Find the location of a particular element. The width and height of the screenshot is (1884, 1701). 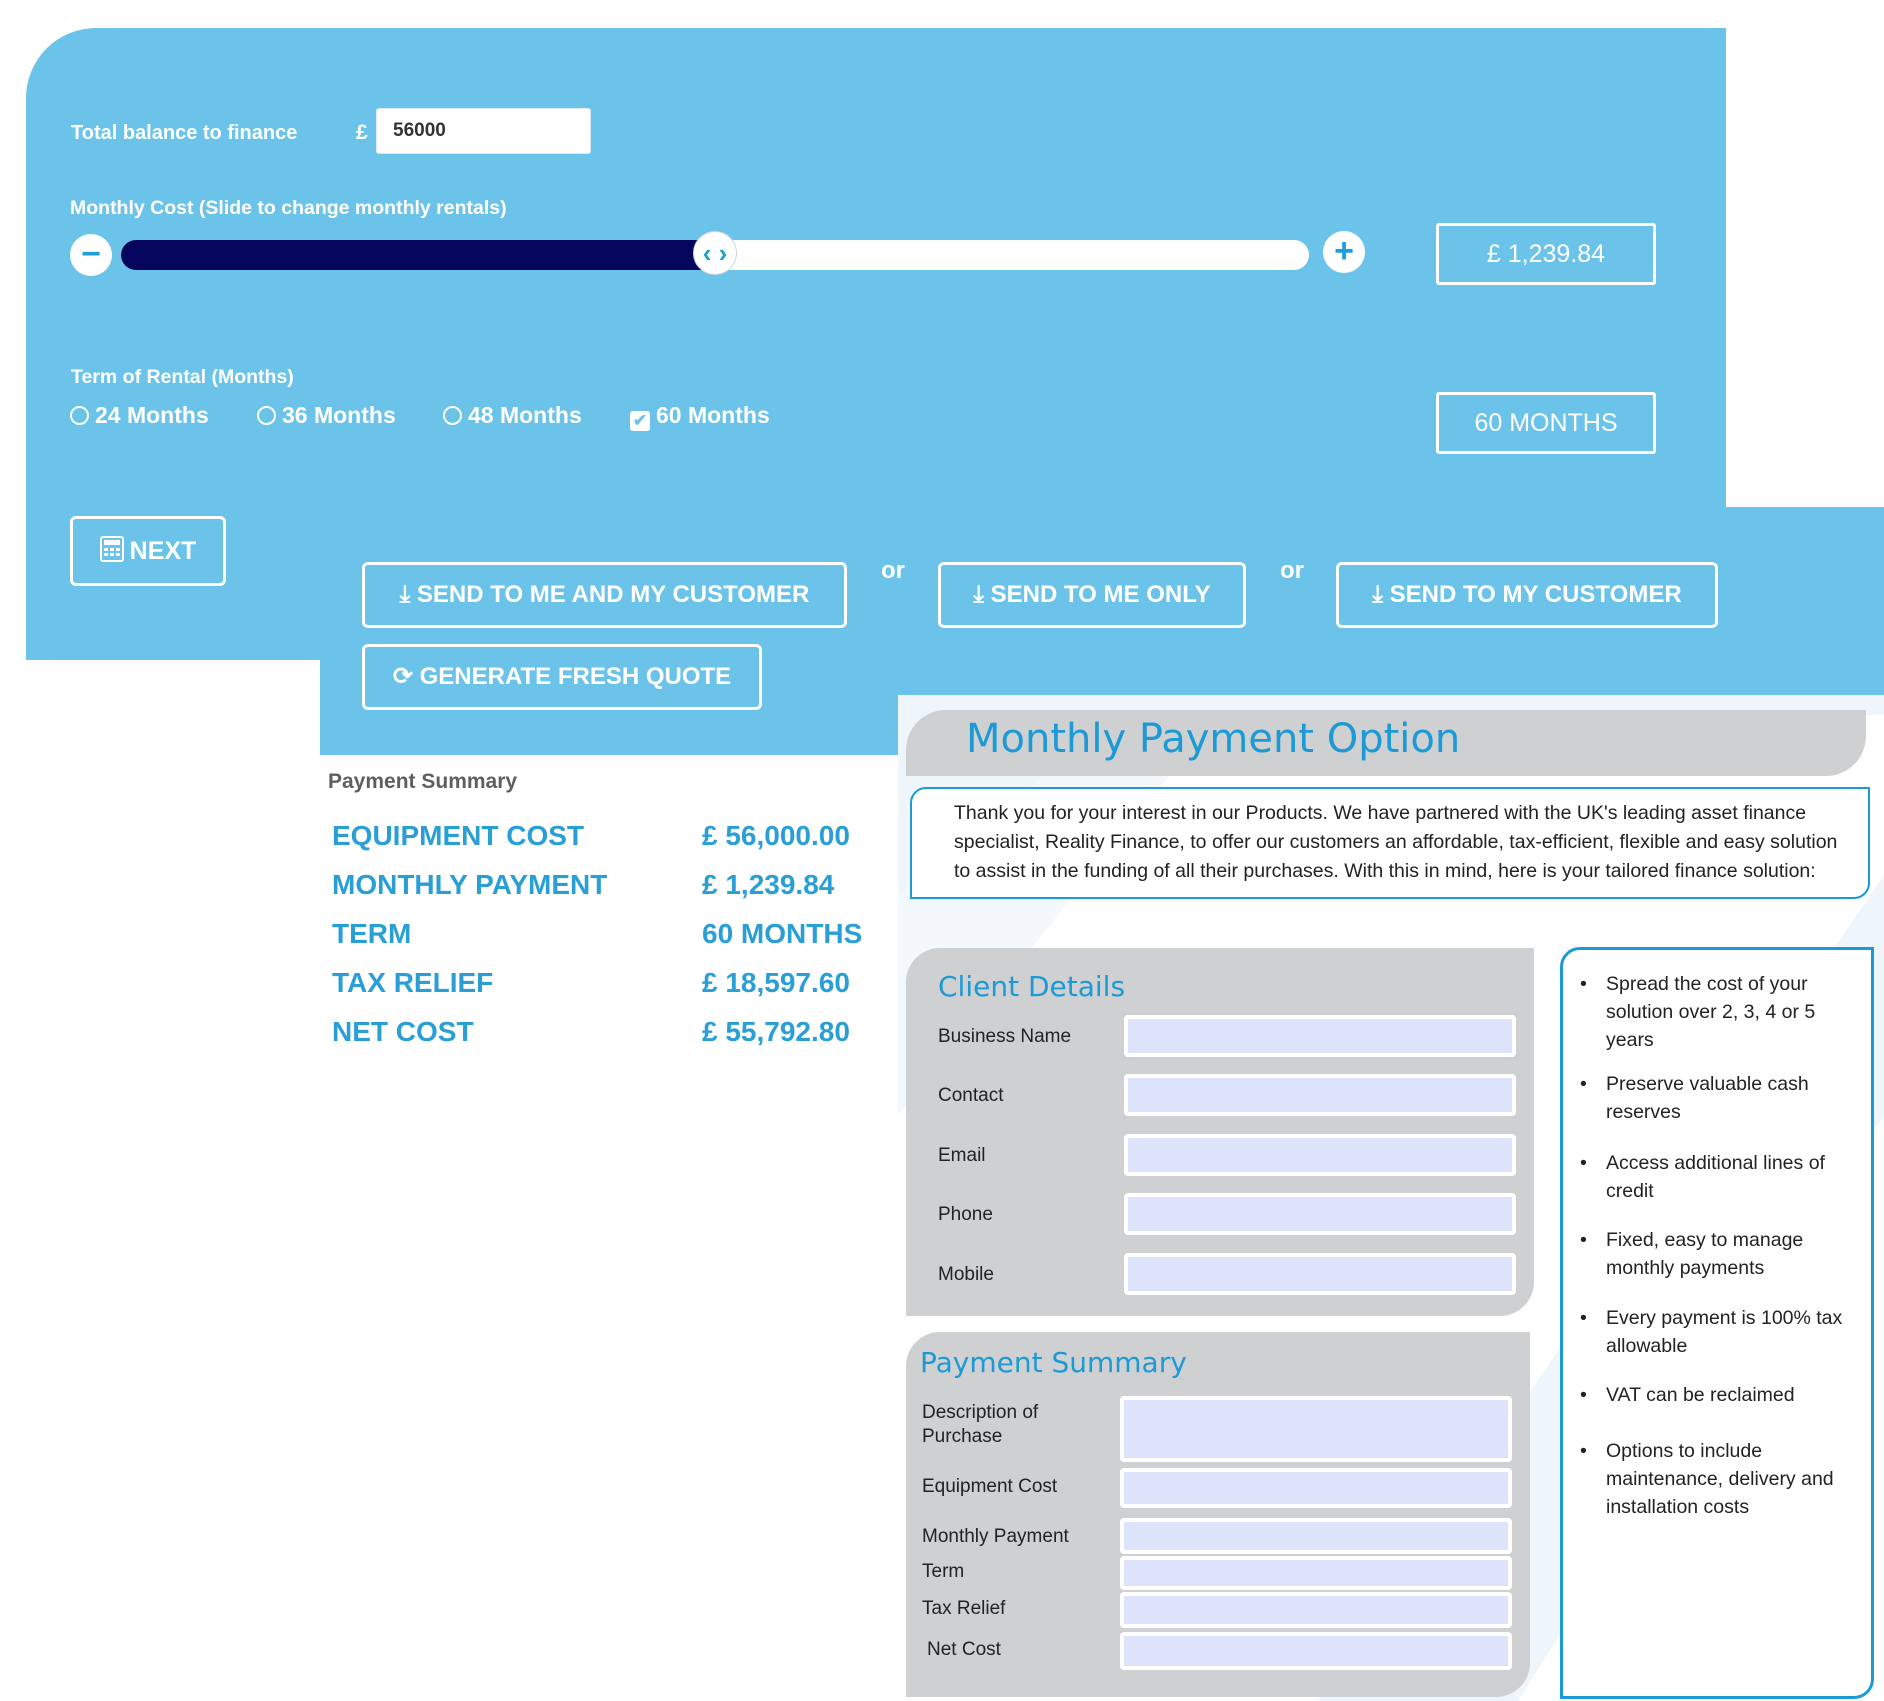

slider-minus-button: − is located at coordinates (91, 255).